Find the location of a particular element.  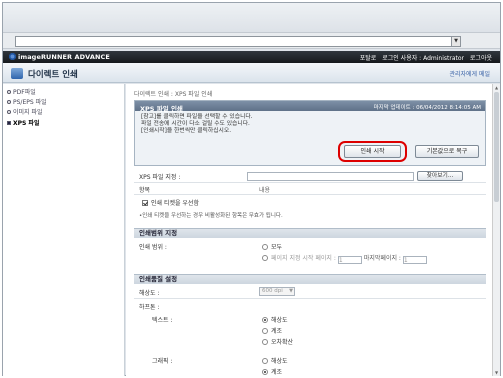

scroll-down-icon: ▼ is located at coordinates (496, 372).